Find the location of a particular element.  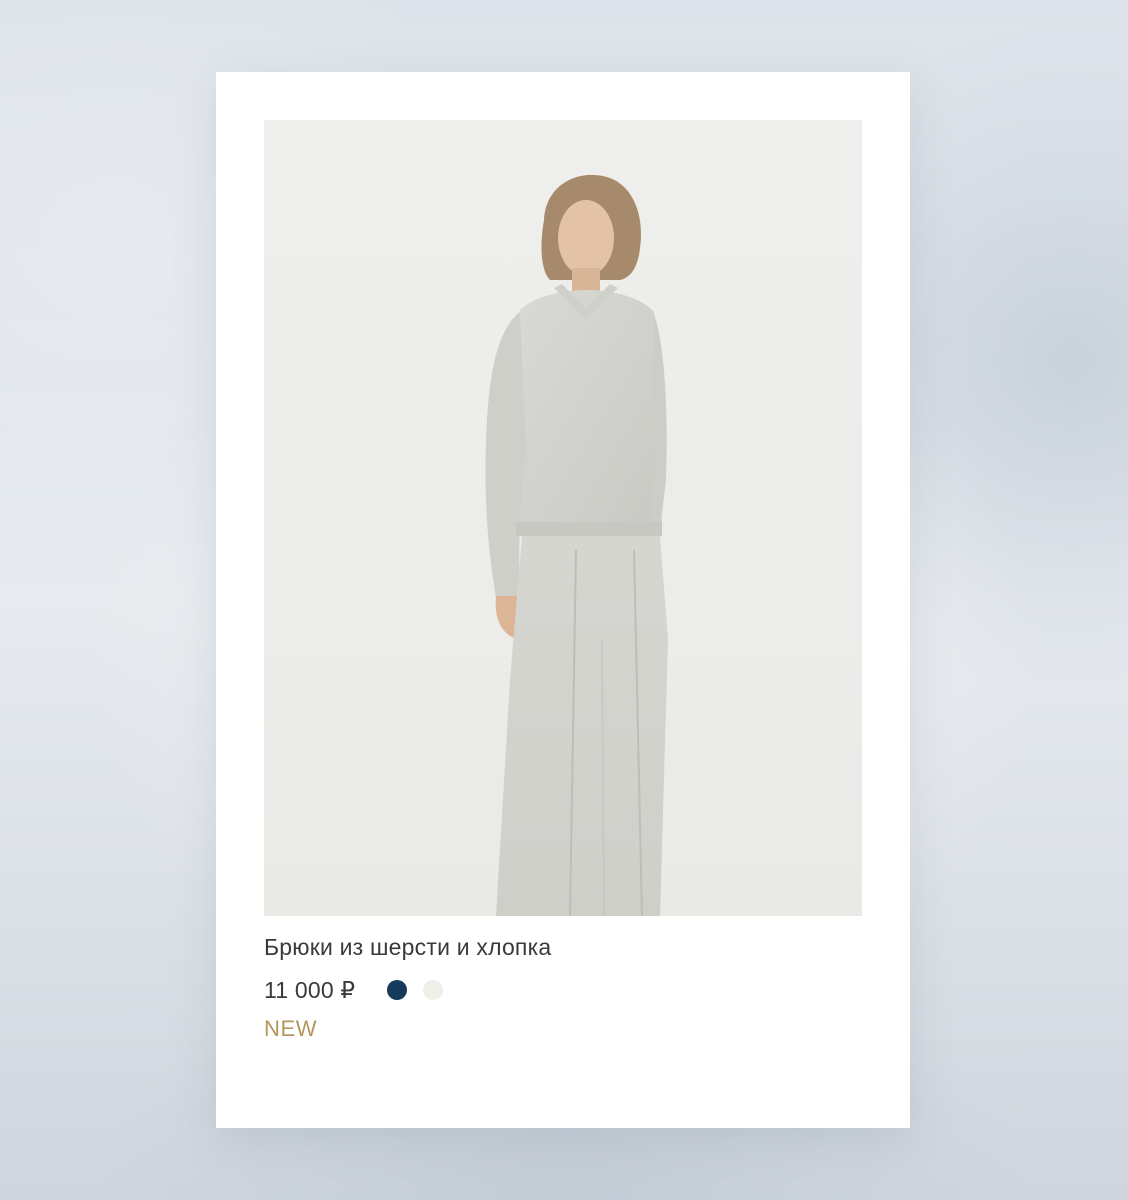

color-swatches is located at coordinates (423, 990).